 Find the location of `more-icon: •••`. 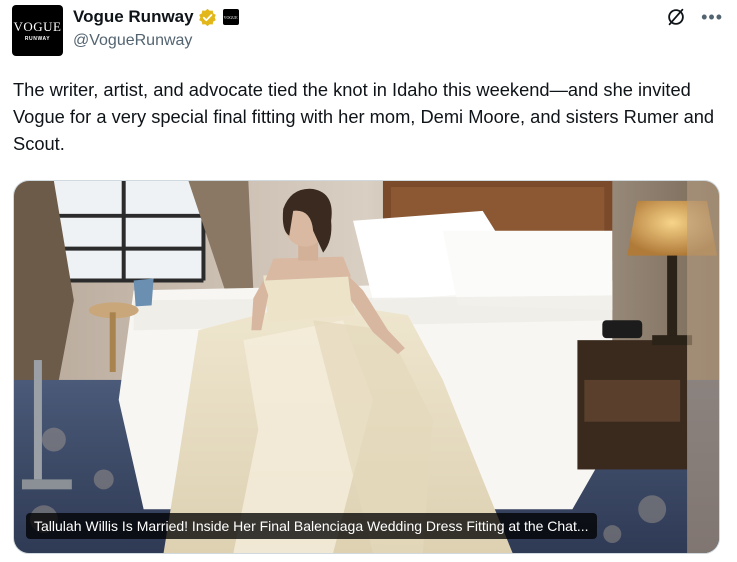

more-icon: ••• is located at coordinates (712, 17).